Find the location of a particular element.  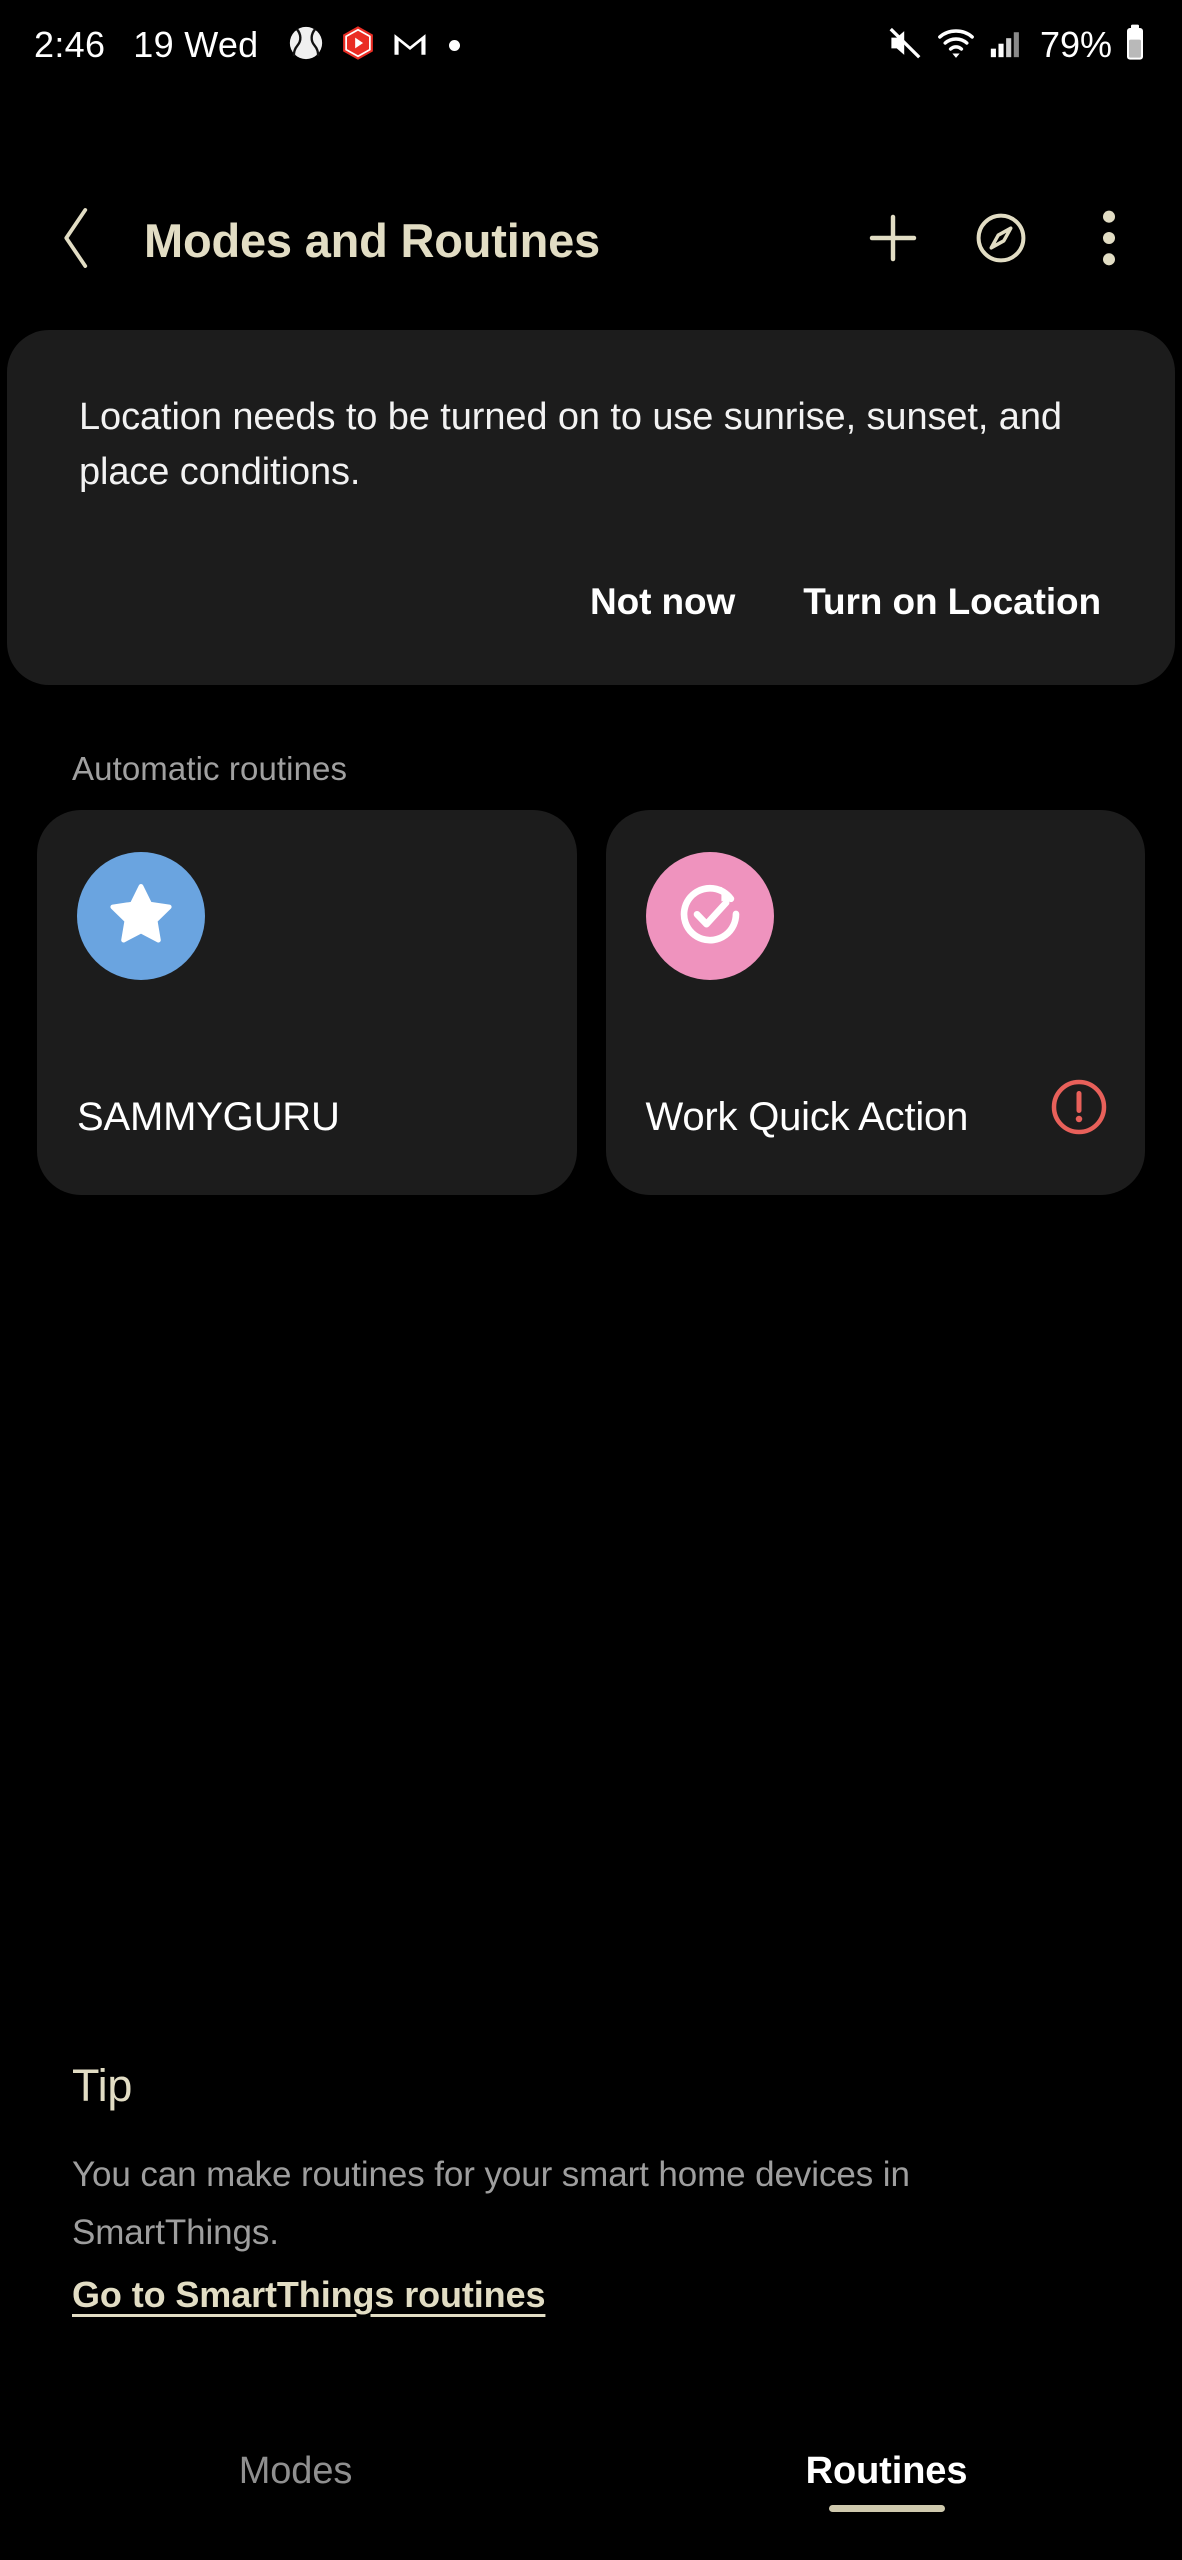

tab-routines-label: Routines is located at coordinates (886, 2471).